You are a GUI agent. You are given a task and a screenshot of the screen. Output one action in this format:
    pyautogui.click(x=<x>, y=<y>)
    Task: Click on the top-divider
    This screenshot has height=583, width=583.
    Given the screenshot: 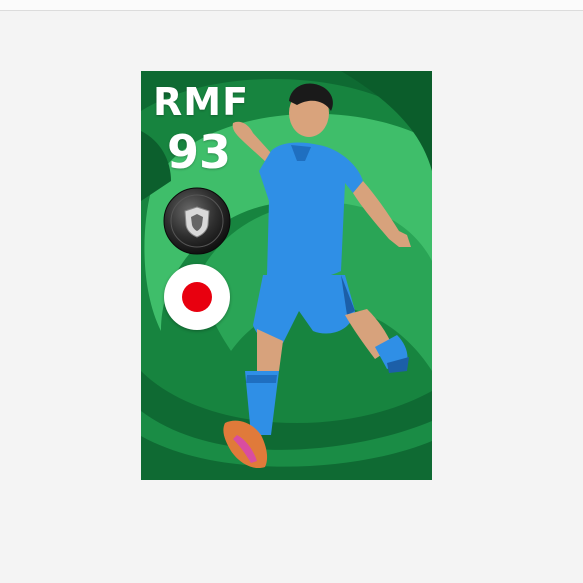 What is the action you would take?
    pyautogui.click(x=291, y=5)
    